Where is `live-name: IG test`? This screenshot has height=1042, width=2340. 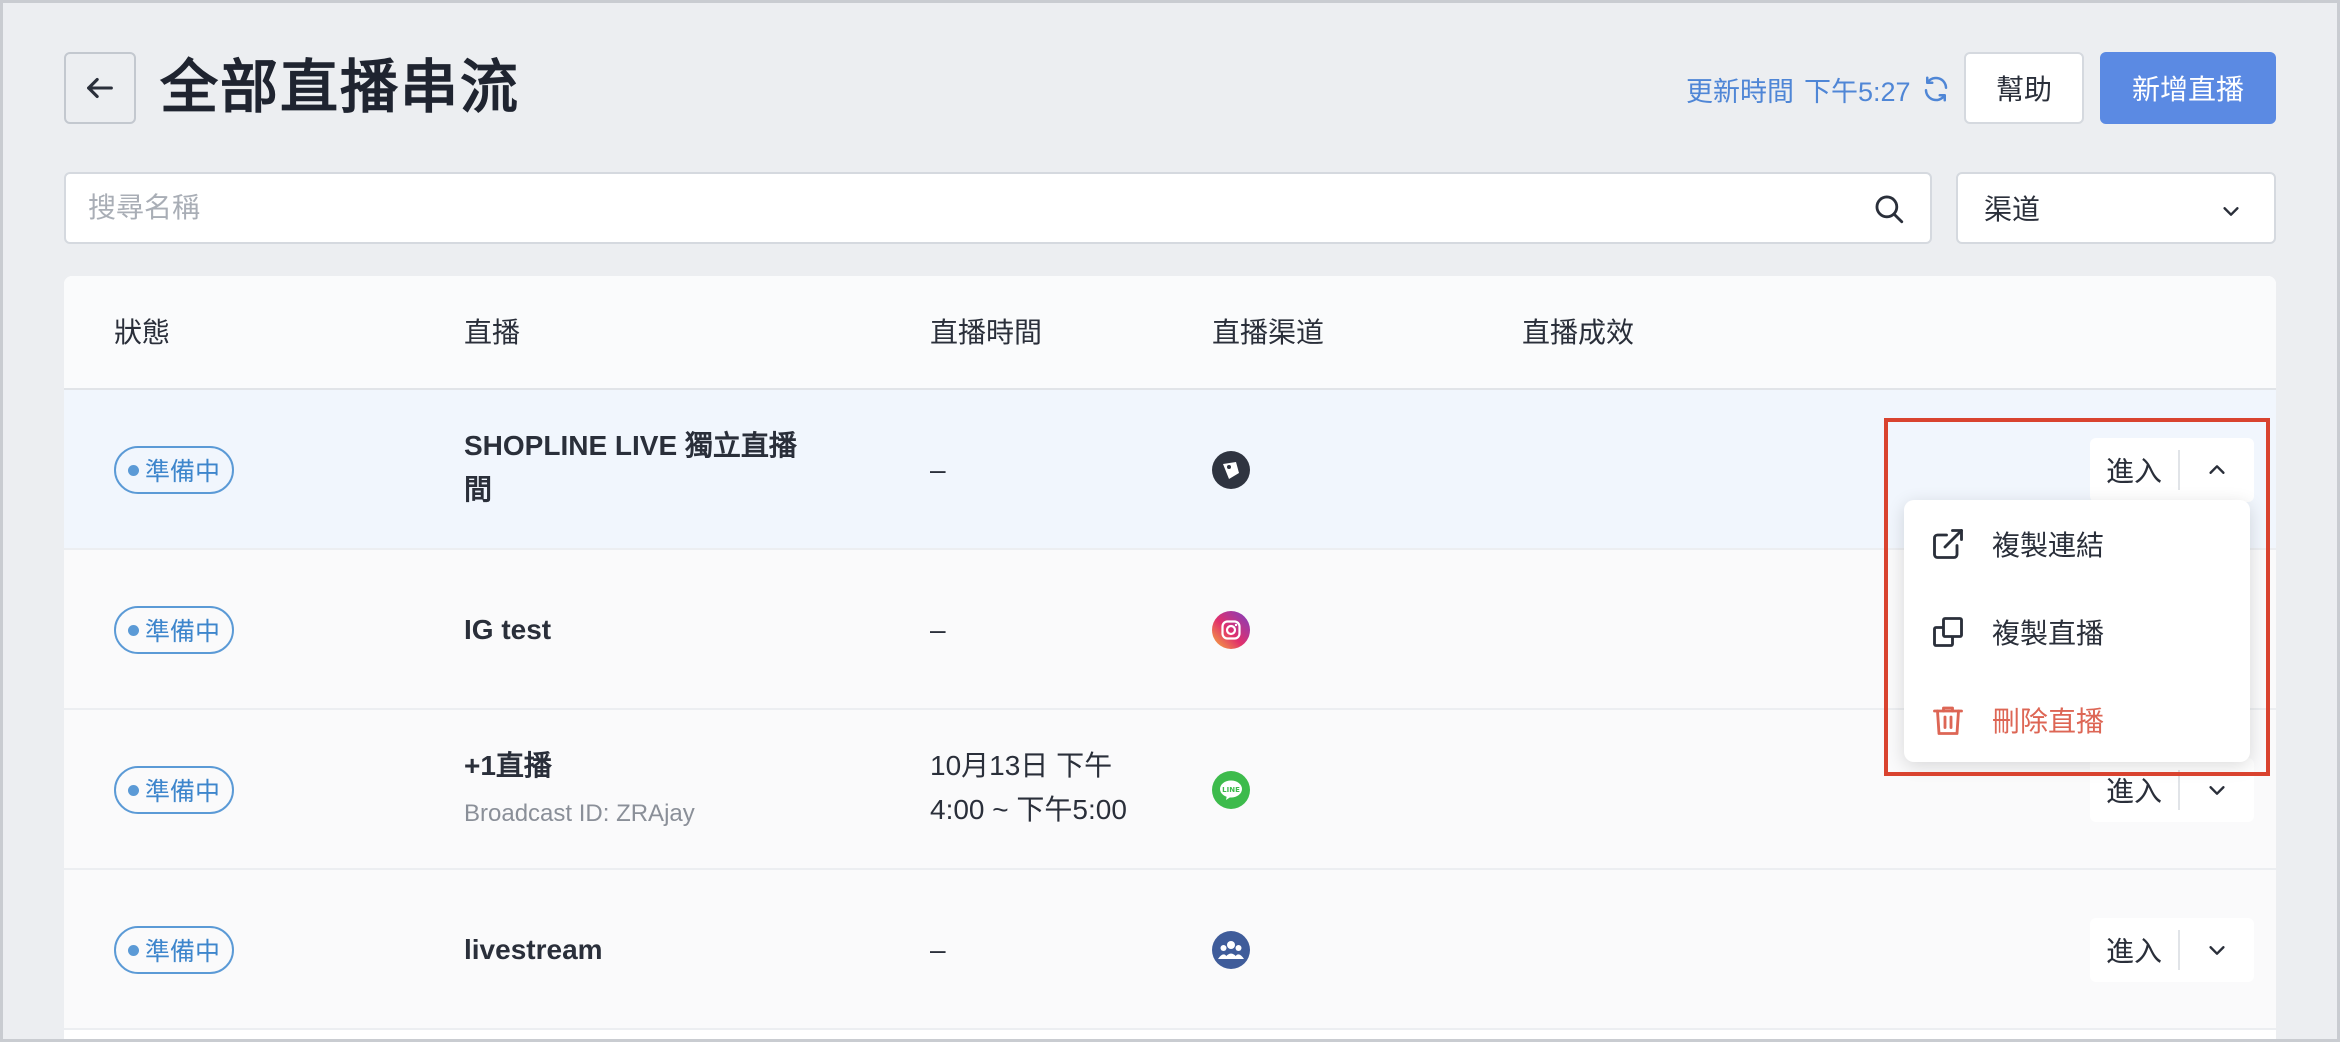 live-name: IG test is located at coordinates (644, 630).